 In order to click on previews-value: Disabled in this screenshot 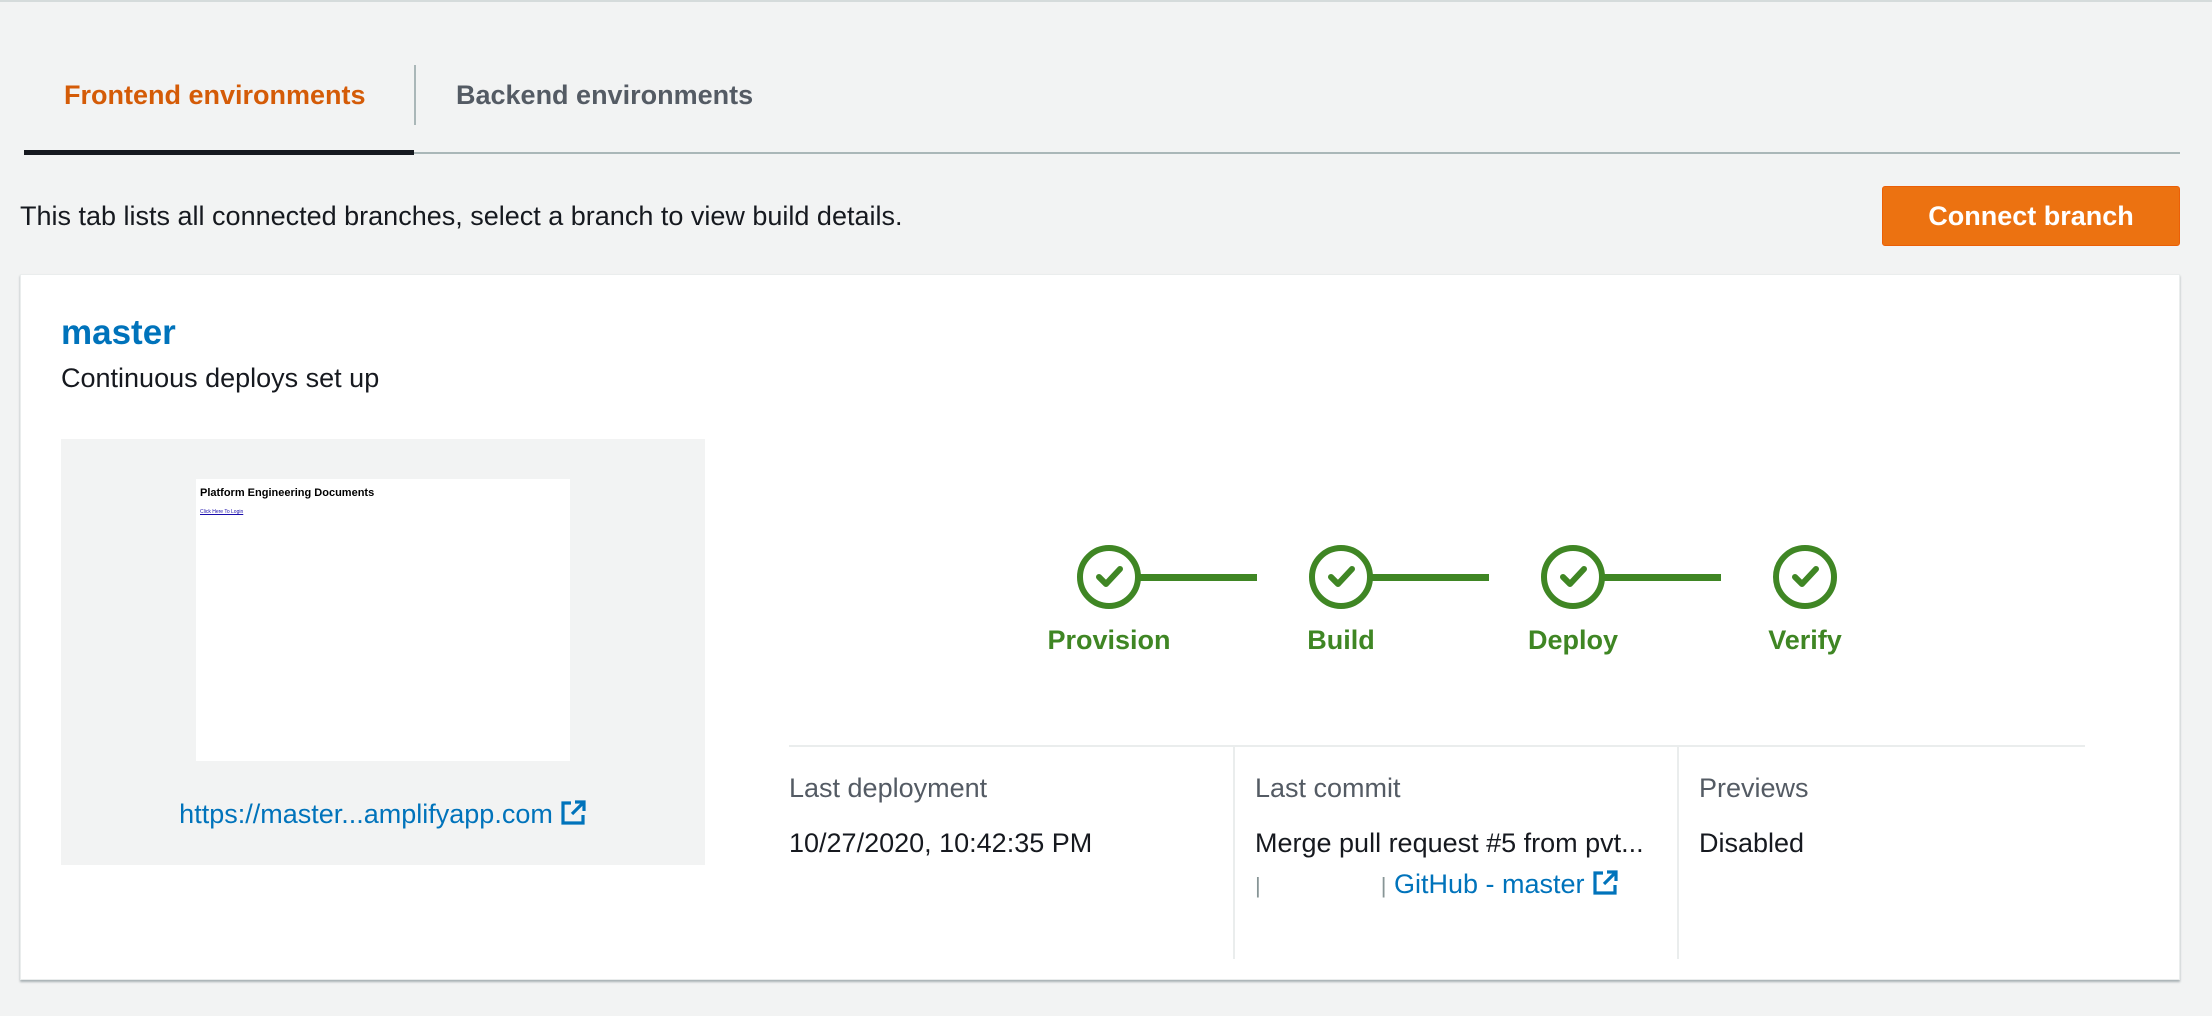, I will do `click(1752, 843)`.